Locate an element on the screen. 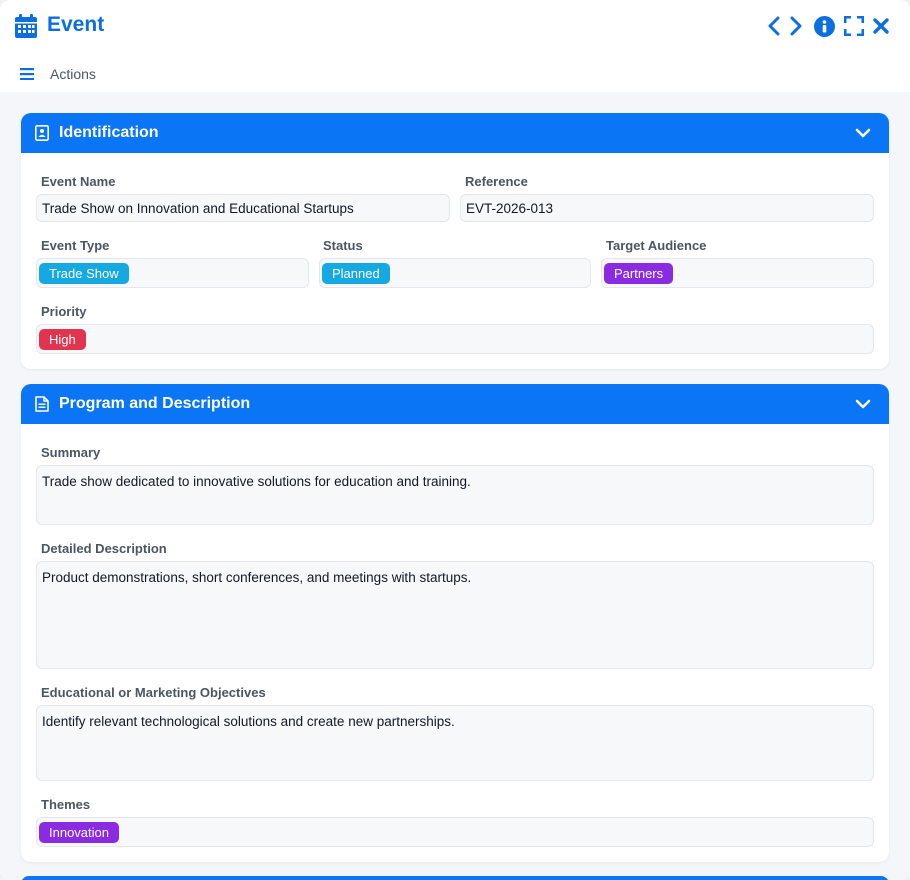 The image size is (910, 880). close-icon is located at coordinates (881, 26).